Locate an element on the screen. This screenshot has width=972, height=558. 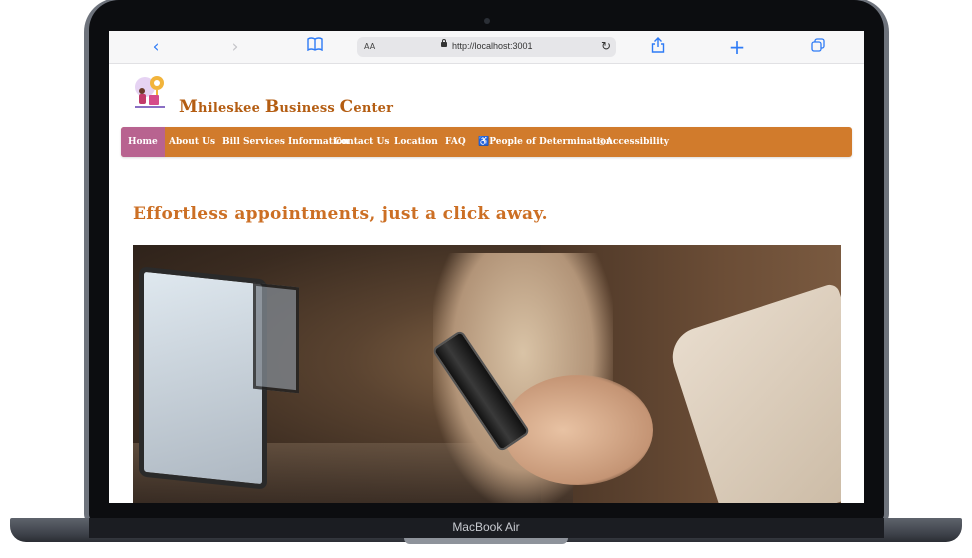
book-icon is located at coordinates (315, 47).